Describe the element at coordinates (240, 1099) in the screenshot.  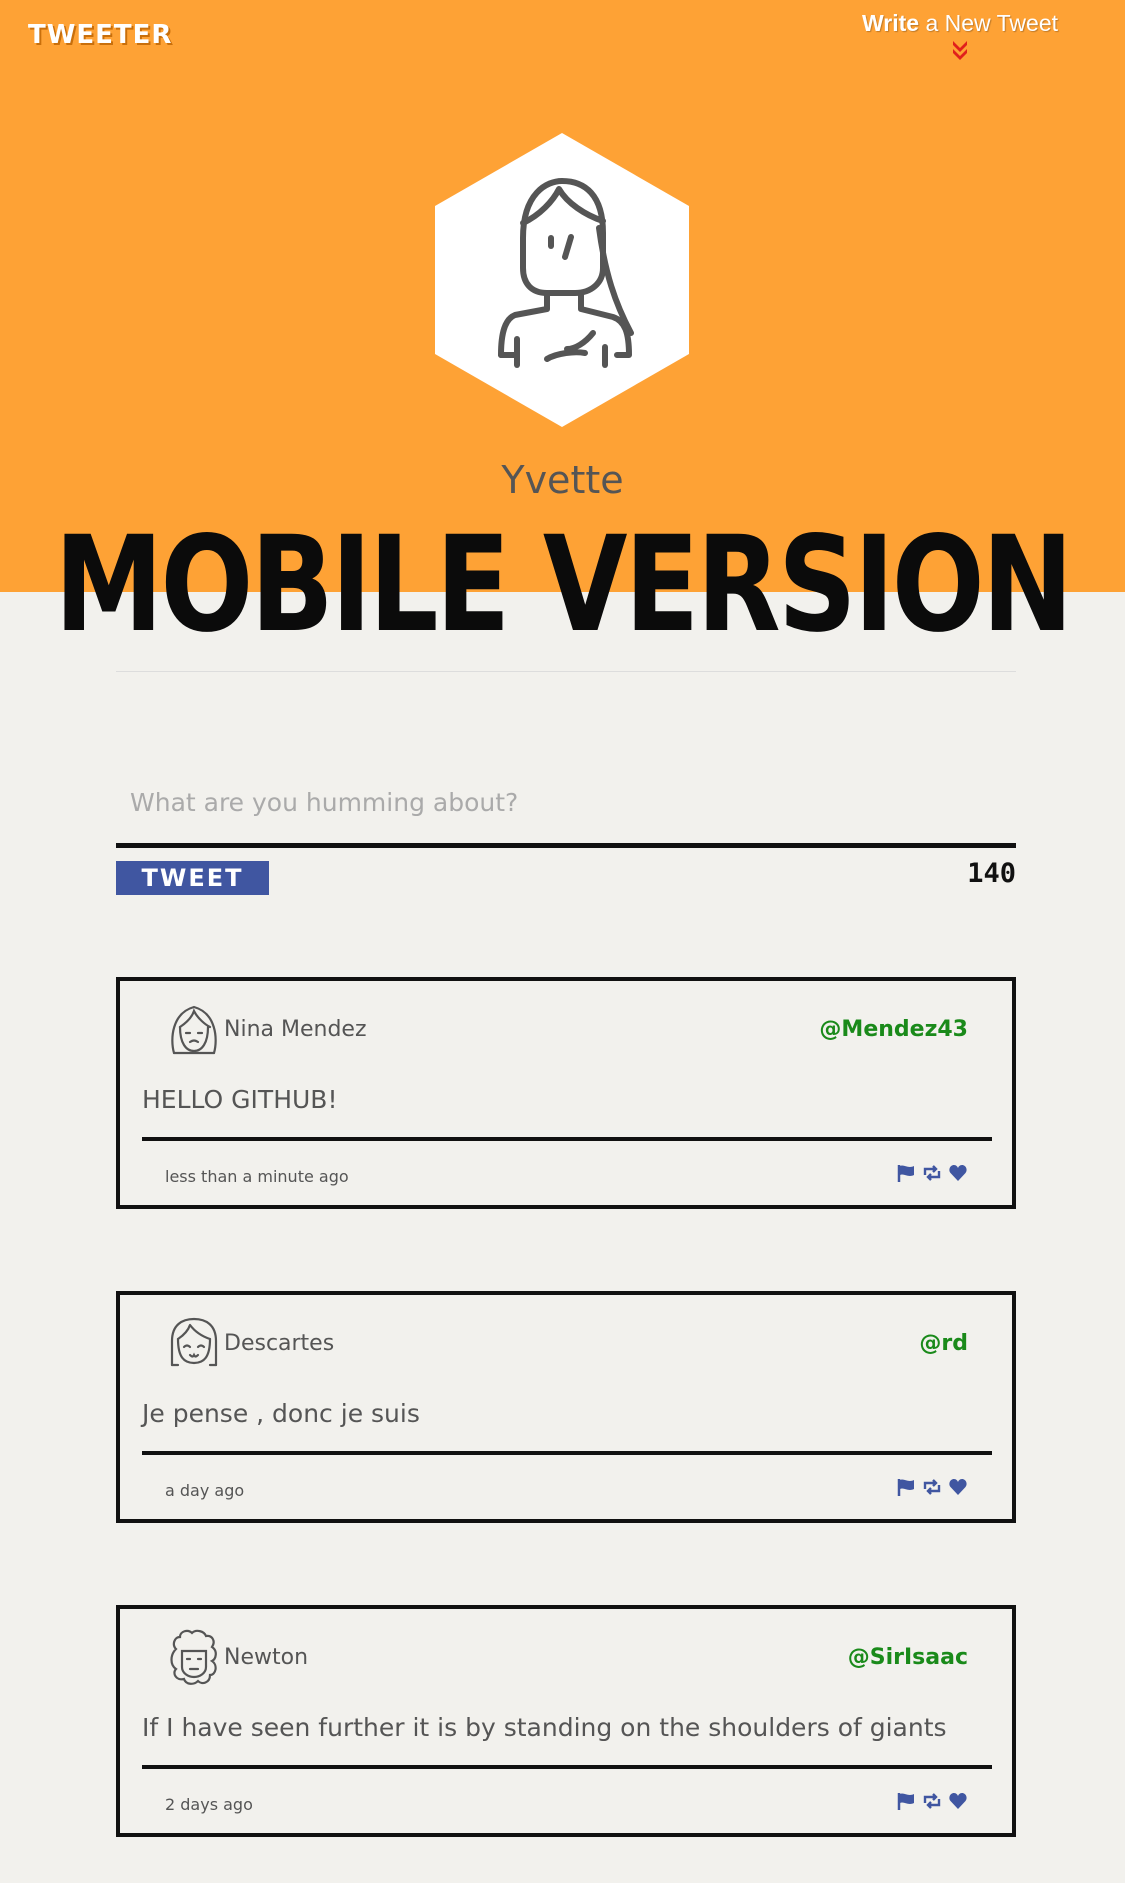
I see `tweet-content: HELLO GITHUB!` at that location.